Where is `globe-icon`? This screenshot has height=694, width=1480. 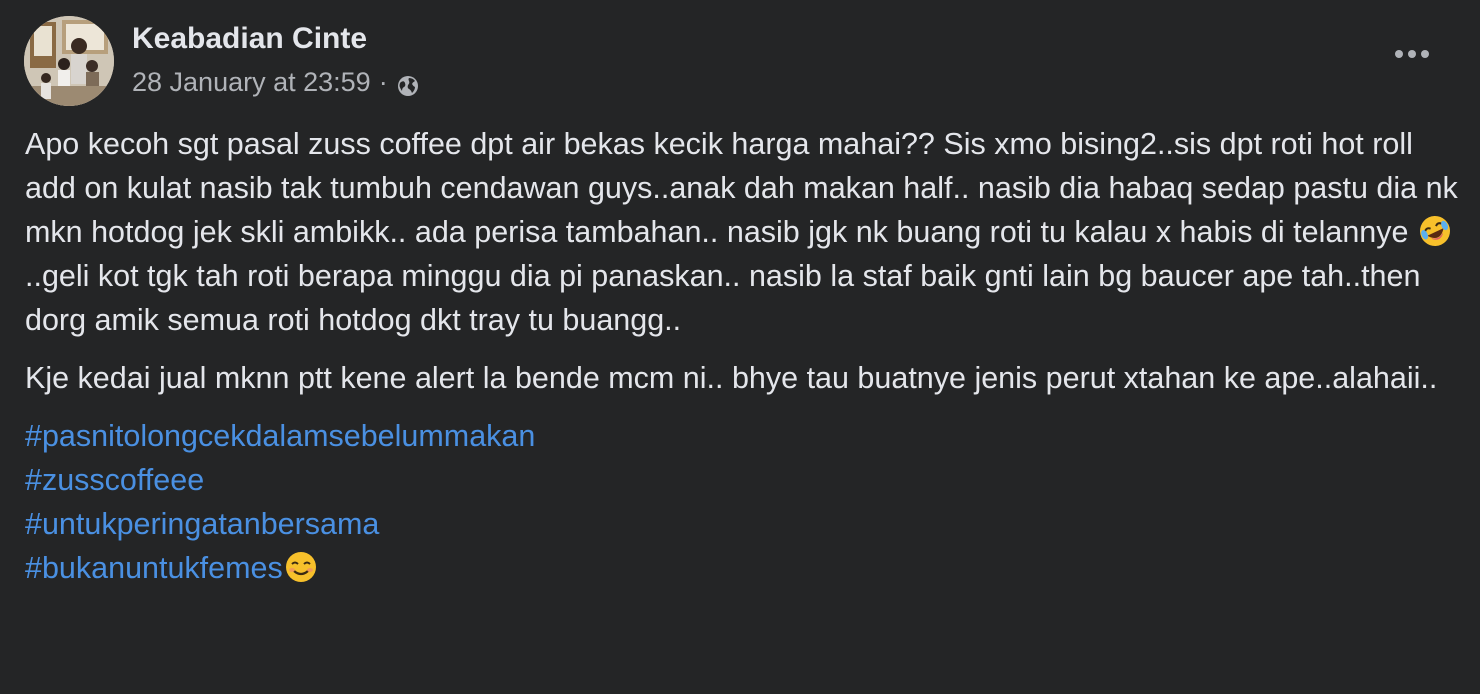 globe-icon is located at coordinates (408, 83).